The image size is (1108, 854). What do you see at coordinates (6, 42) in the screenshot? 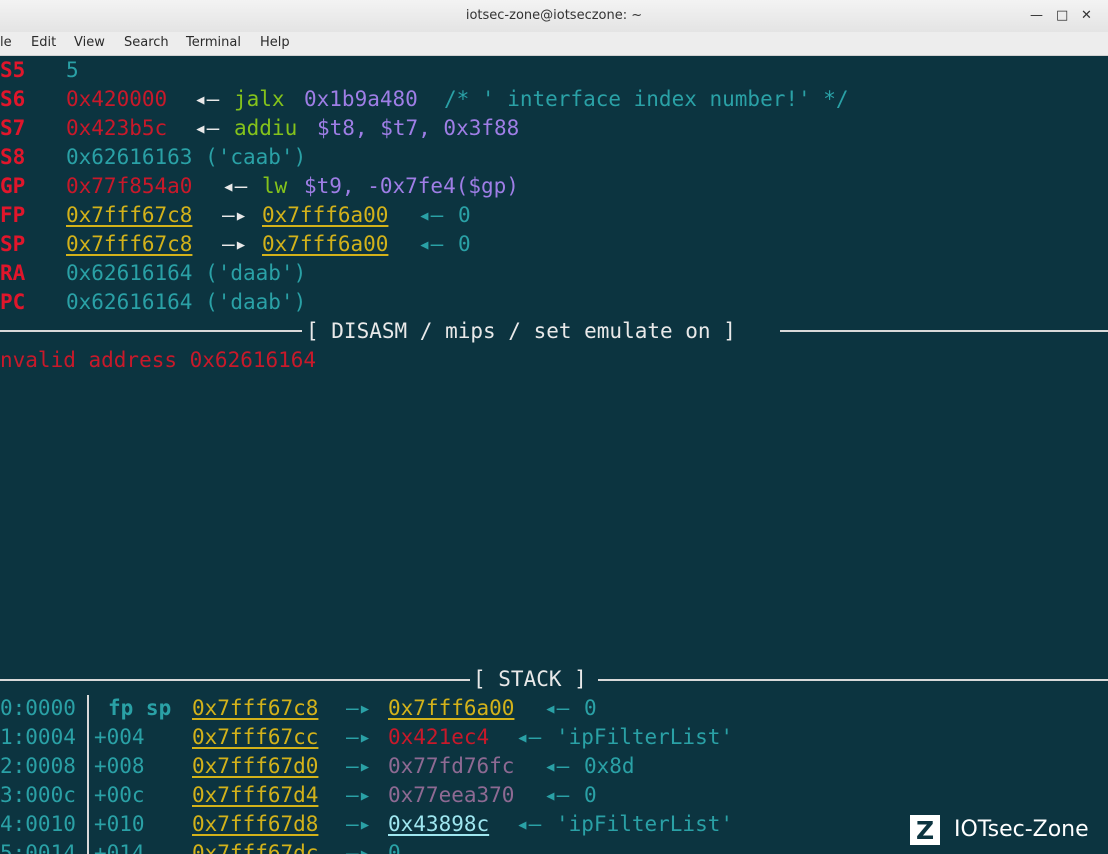
I see `menu-file: le` at bounding box center [6, 42].